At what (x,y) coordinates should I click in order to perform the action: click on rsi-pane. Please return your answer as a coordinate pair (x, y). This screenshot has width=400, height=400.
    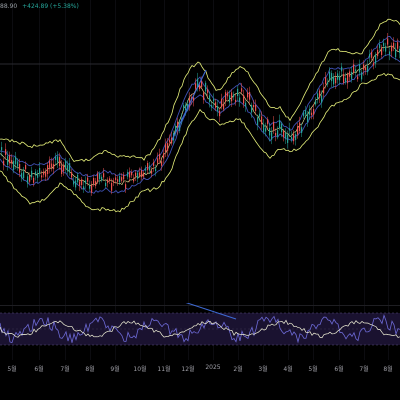
    Looking at the image, I should click on (200, 332).